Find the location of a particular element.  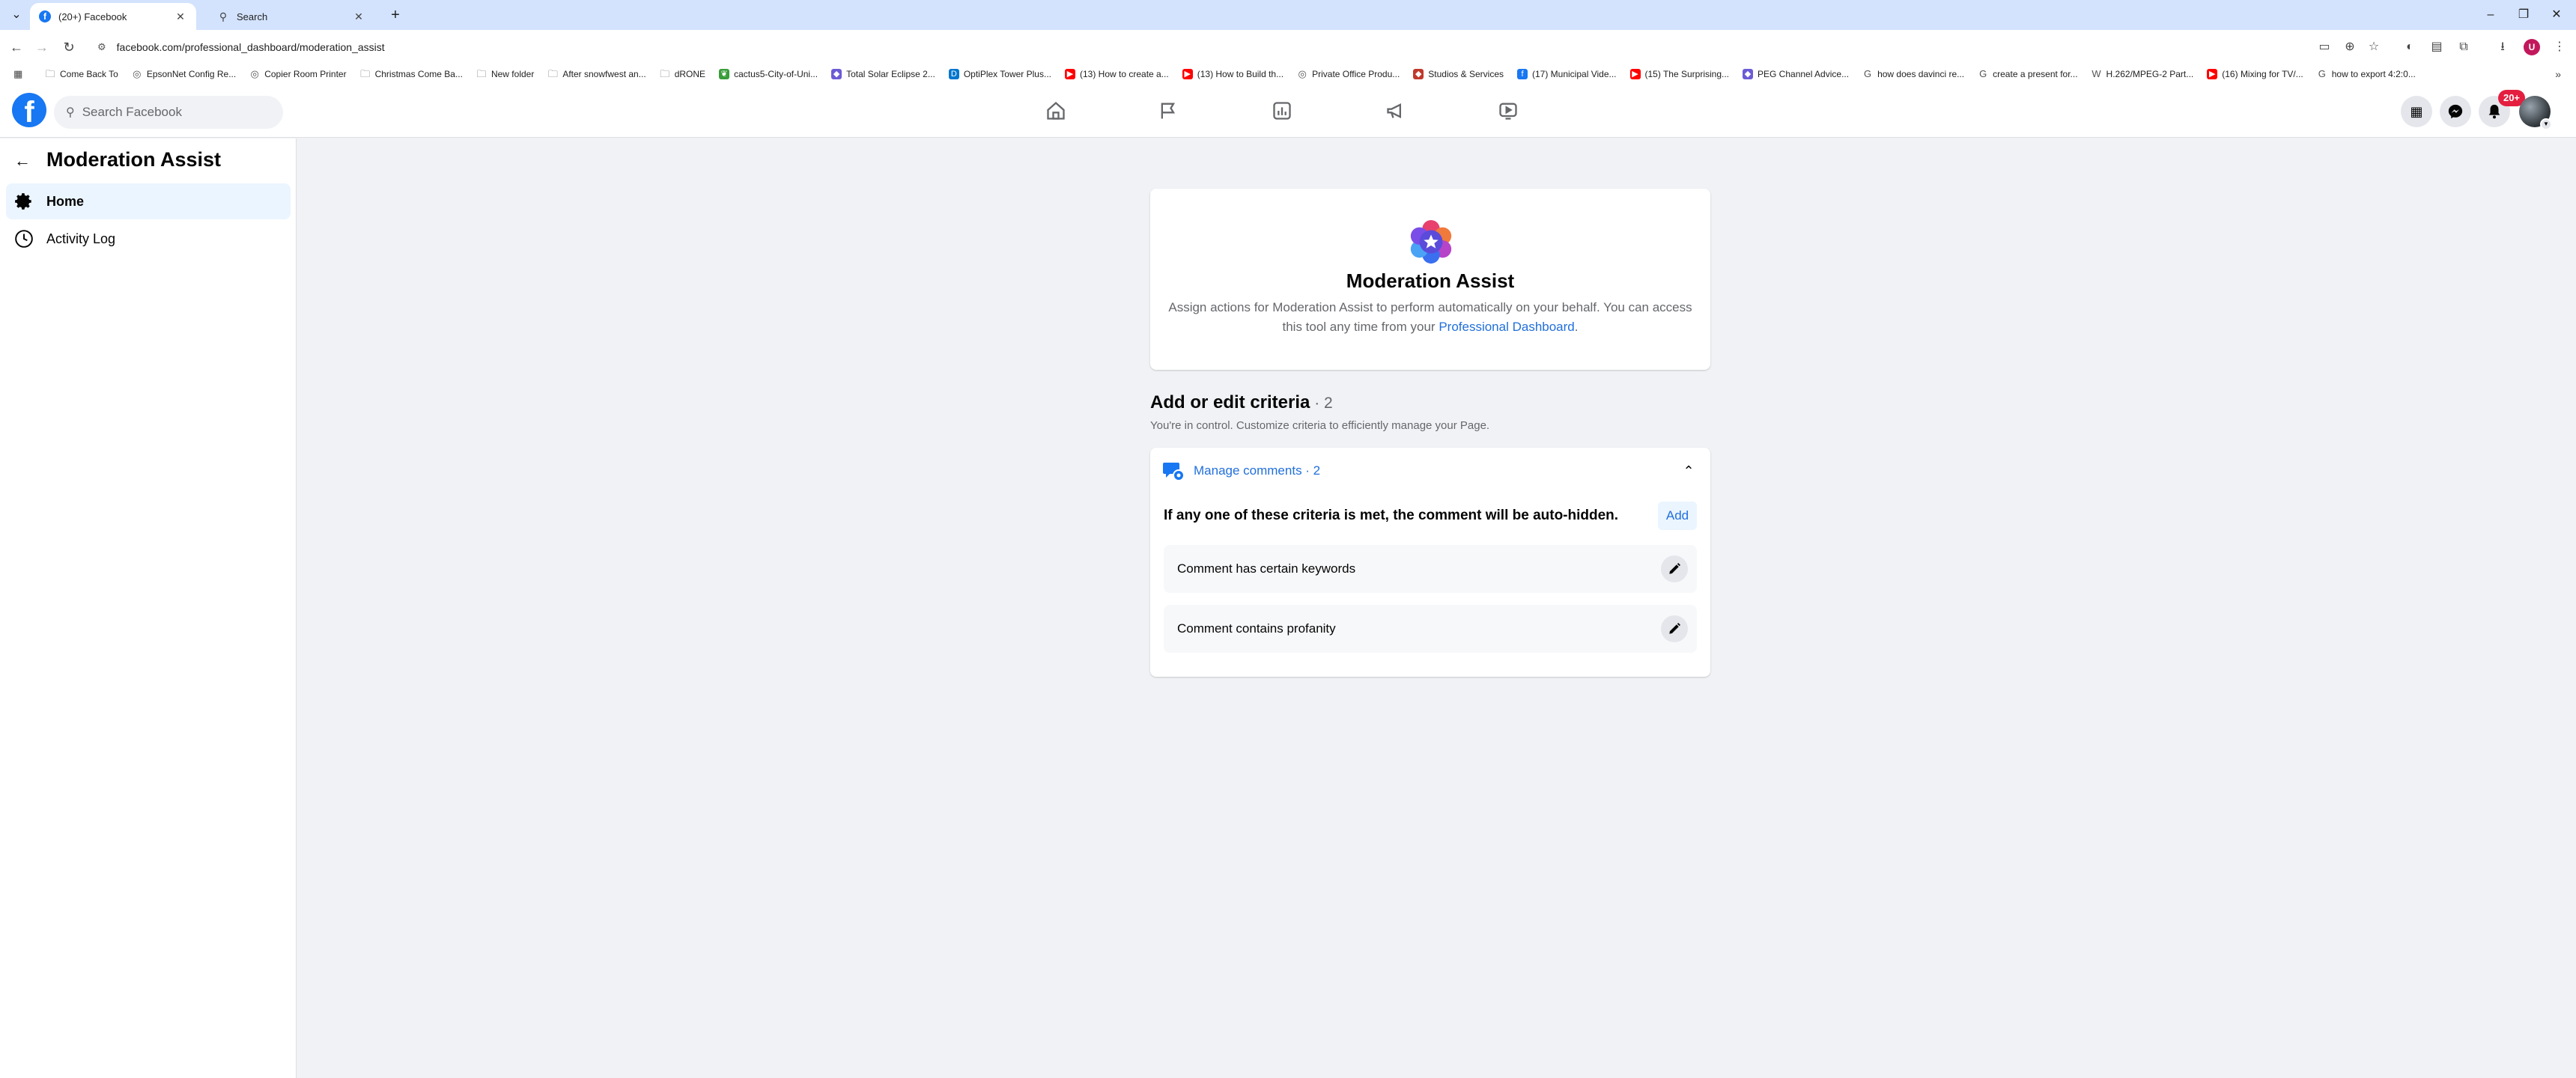

tab-title: (20+) Facebook is located at coordinates (92, 16).